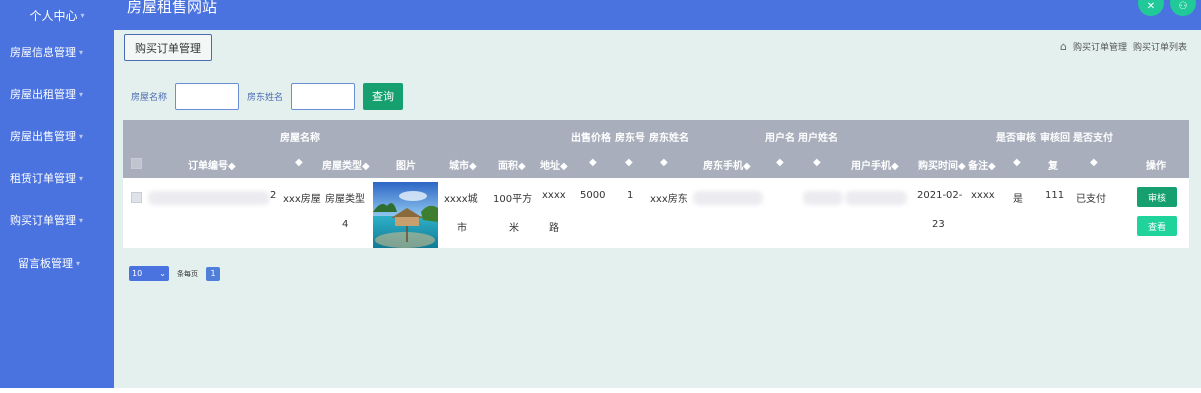 Image resolution: width=1201 pixels, height=393 pixels. What do you see at coordinates (299, 162) in the screenshot?
I see `sort-house-name: ◆` at bounding box center [299, 162].